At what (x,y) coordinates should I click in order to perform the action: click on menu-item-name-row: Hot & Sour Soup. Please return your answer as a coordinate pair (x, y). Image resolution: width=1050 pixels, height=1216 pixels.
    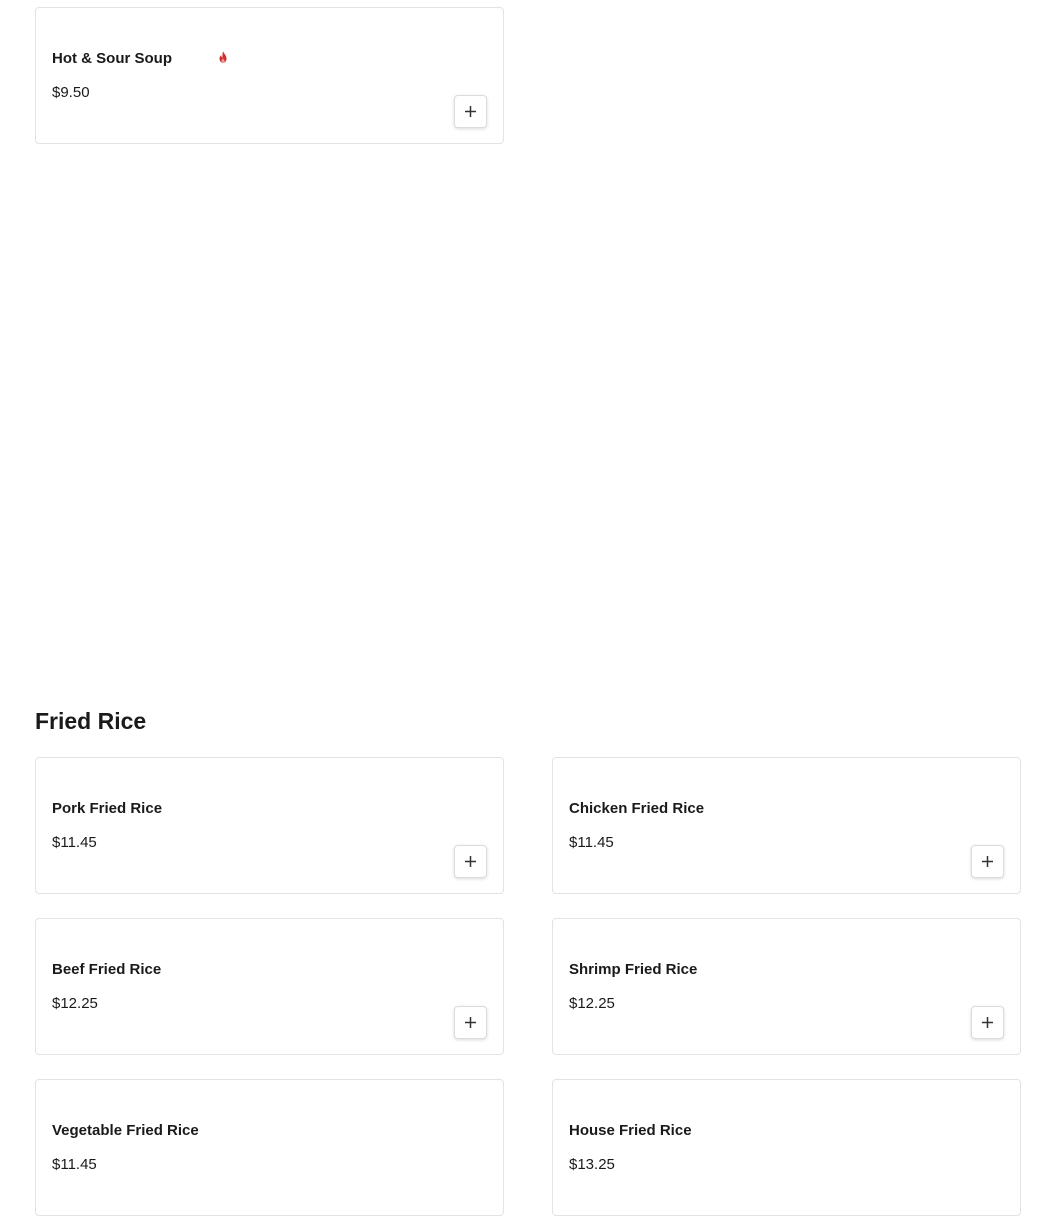
    Looking at the image, I should click on (141, 58).